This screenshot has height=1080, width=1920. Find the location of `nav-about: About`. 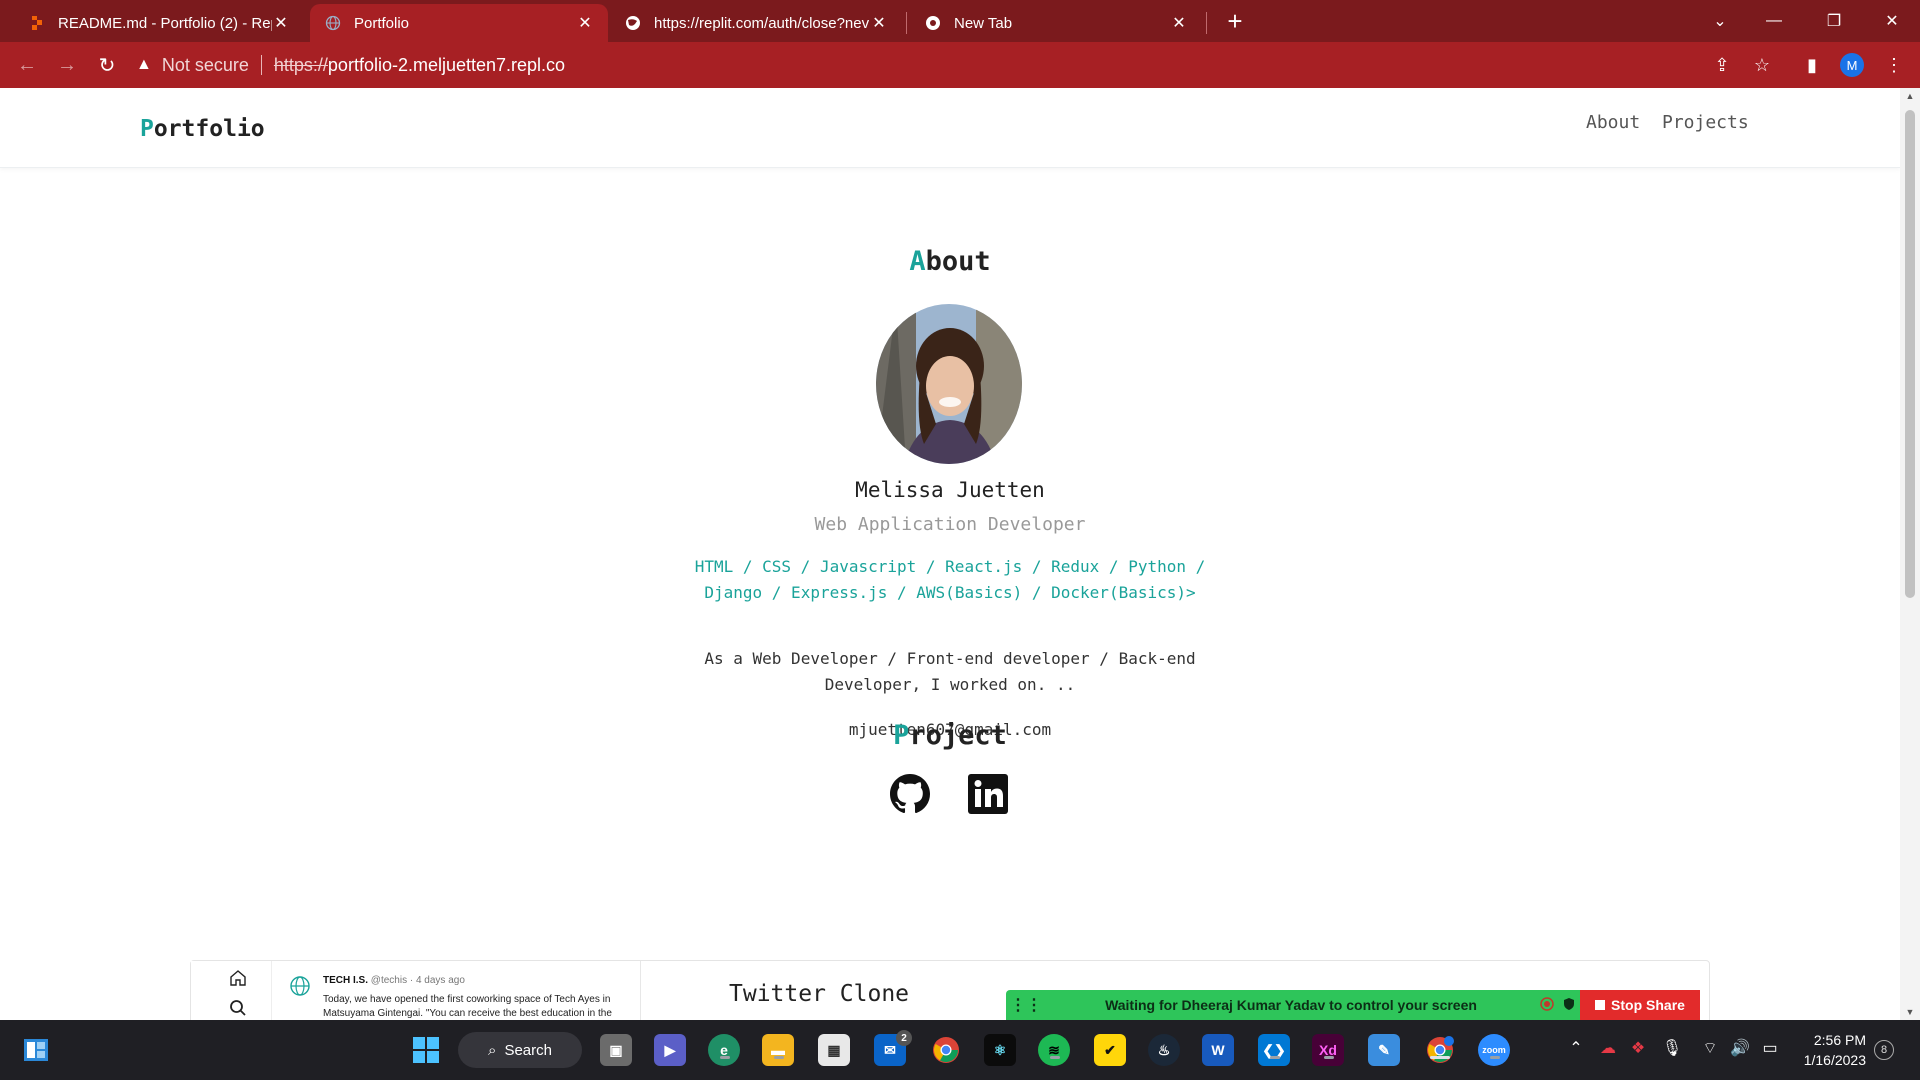

nav-about: About is located at coordinates (1613, 122).